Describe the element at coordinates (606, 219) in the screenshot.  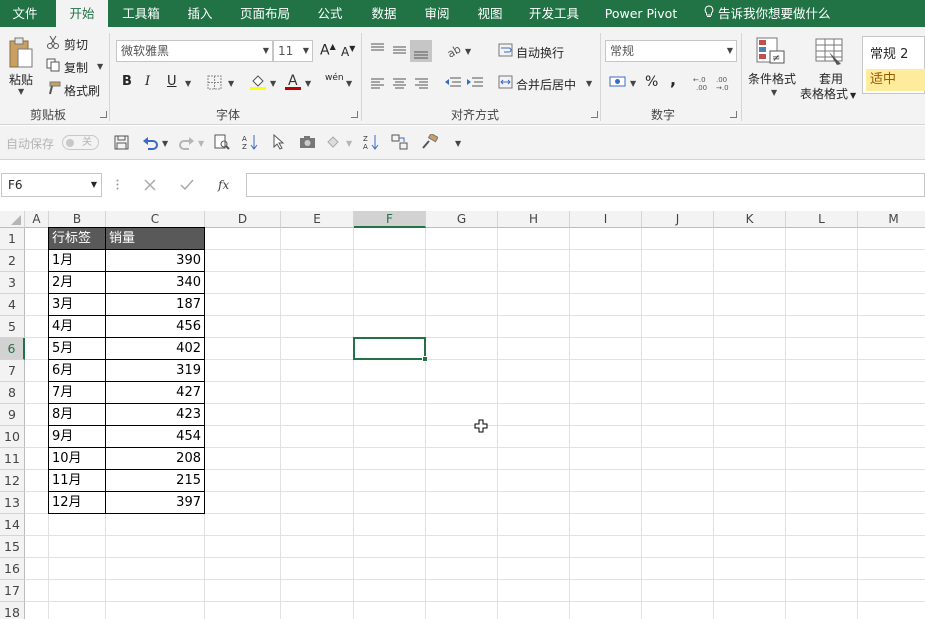
I see `column-header-i: I` at that location.